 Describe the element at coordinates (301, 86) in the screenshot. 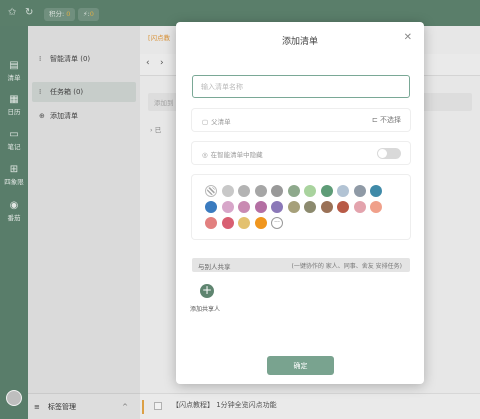

I see `list-name-input` at that location.